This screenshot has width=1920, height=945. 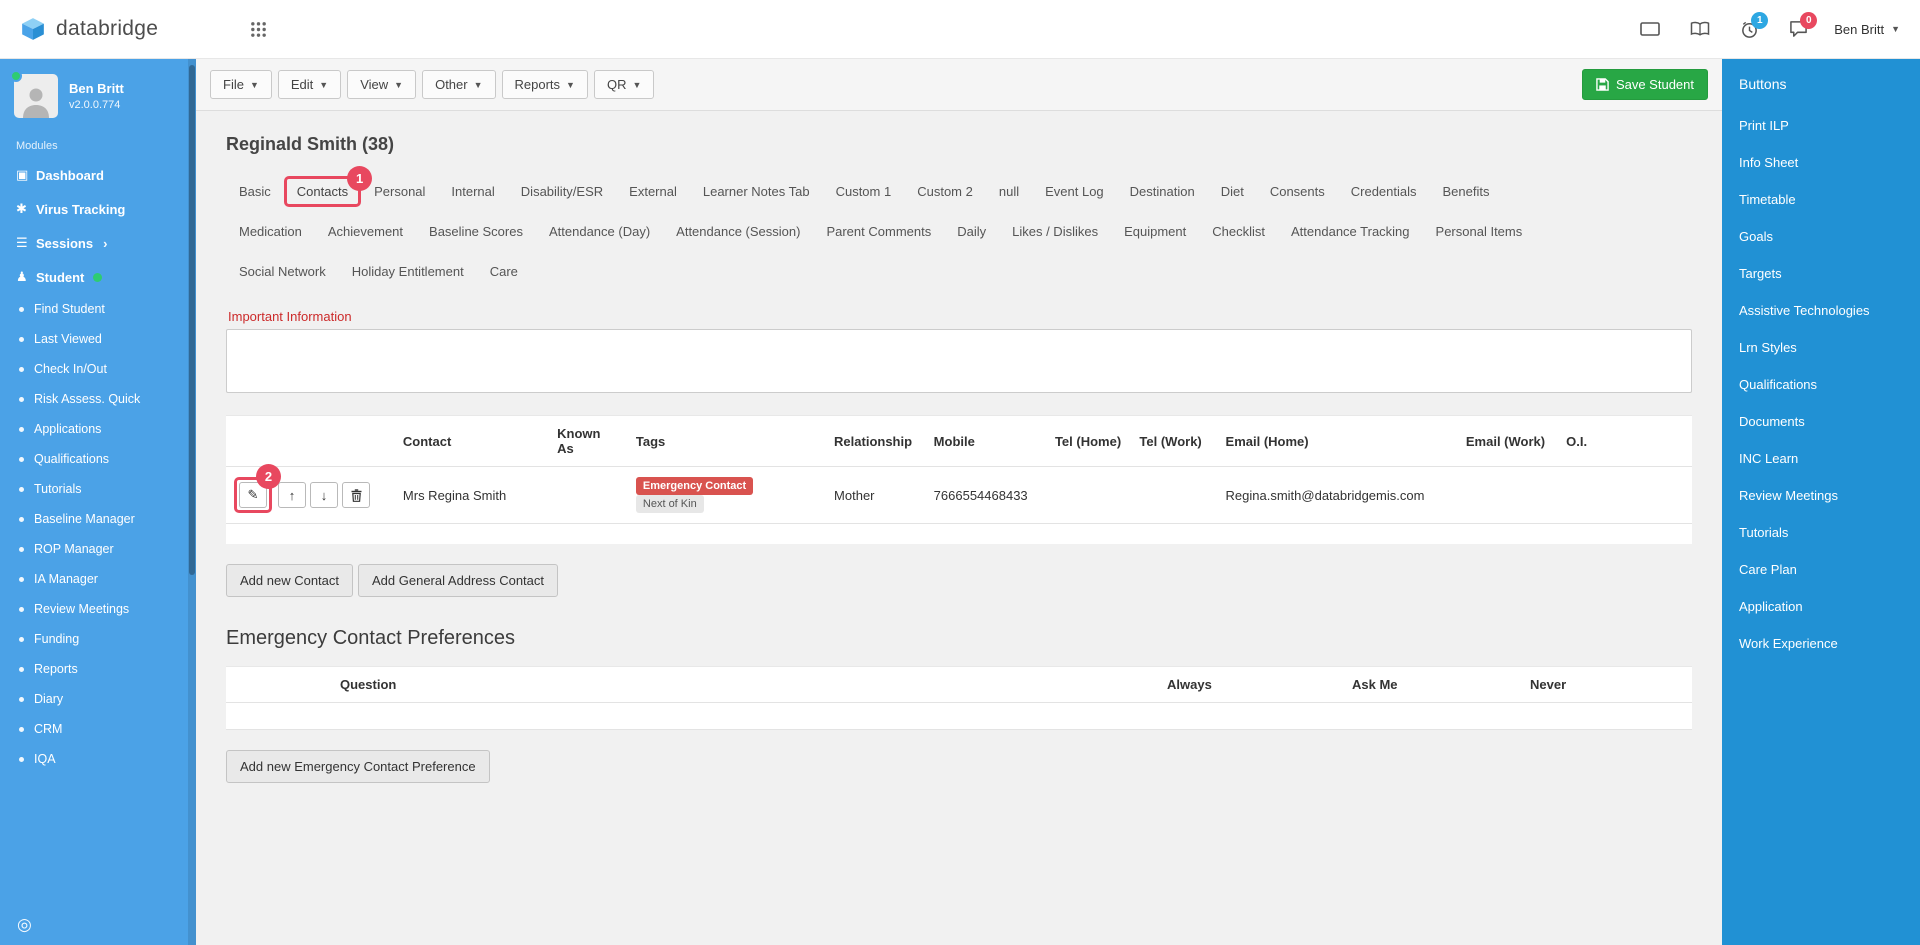 I want to click on app-logo: databridge, so click(x=89, y=29).